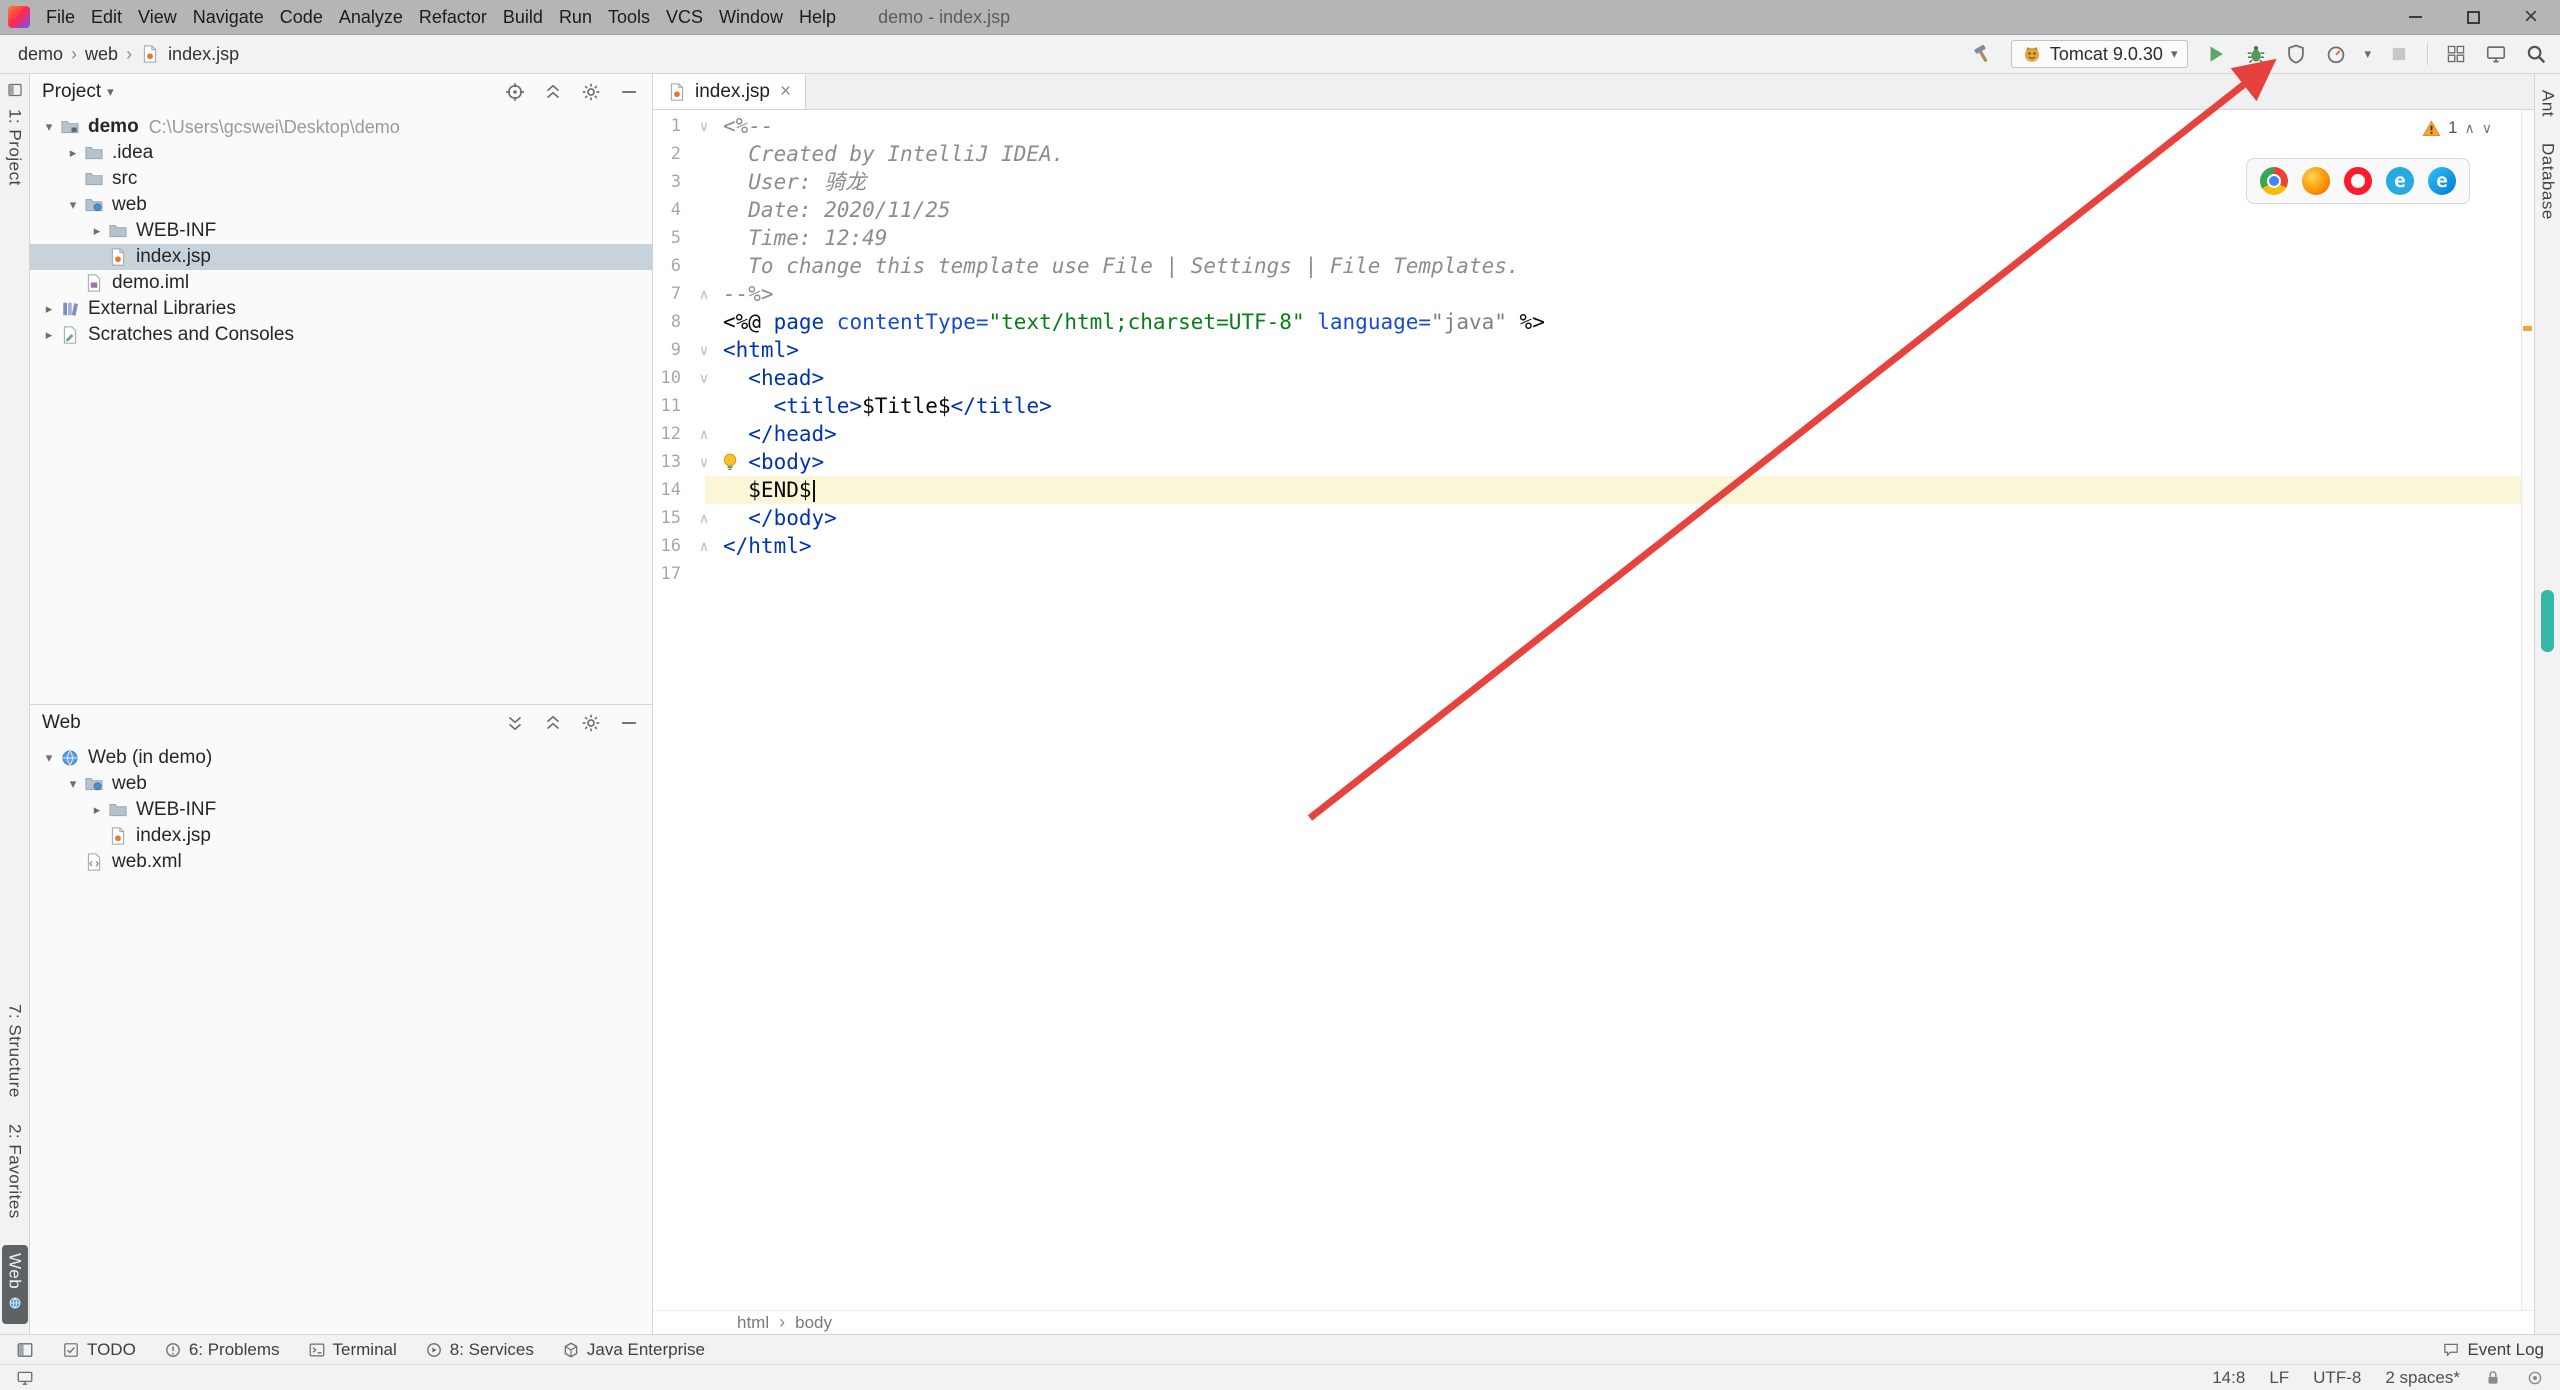 This screenshot has width=2560, height=1390. What do you see at coordinates (575, 17) in the screenshot?
I see `menu-run: Run` at bounding box center [575, 17].